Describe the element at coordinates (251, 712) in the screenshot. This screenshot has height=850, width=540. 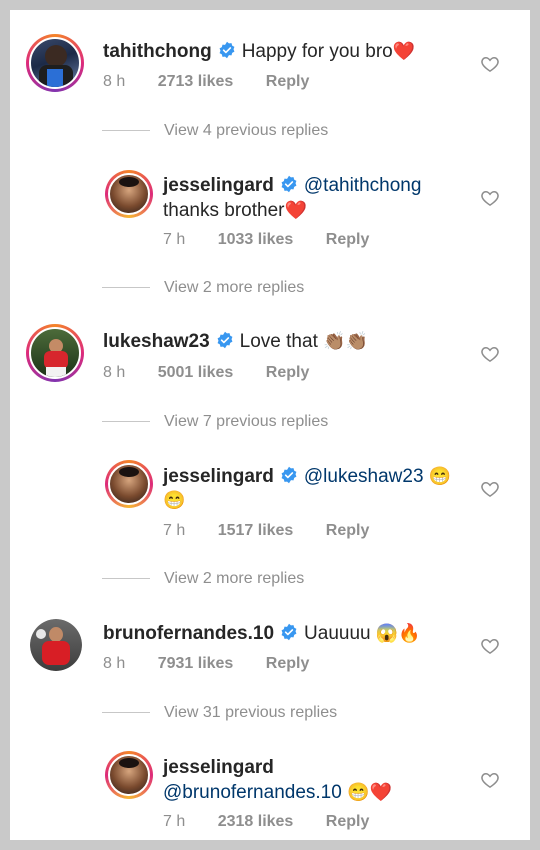
I see `view-replies-label: View 31 previous replies` at that location.